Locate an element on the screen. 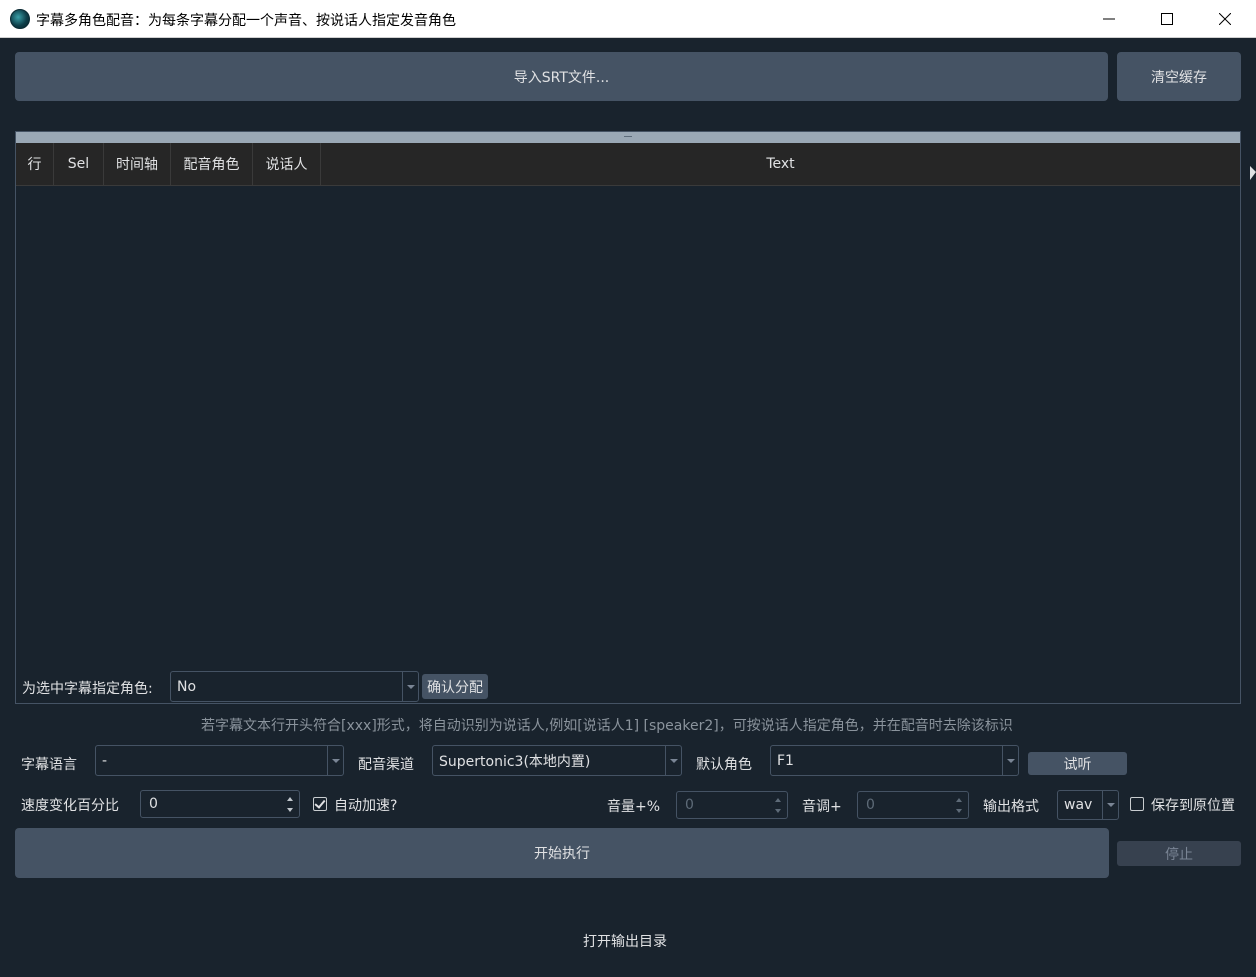  volume-label: 音量+% is located at coordinates (634, 807).